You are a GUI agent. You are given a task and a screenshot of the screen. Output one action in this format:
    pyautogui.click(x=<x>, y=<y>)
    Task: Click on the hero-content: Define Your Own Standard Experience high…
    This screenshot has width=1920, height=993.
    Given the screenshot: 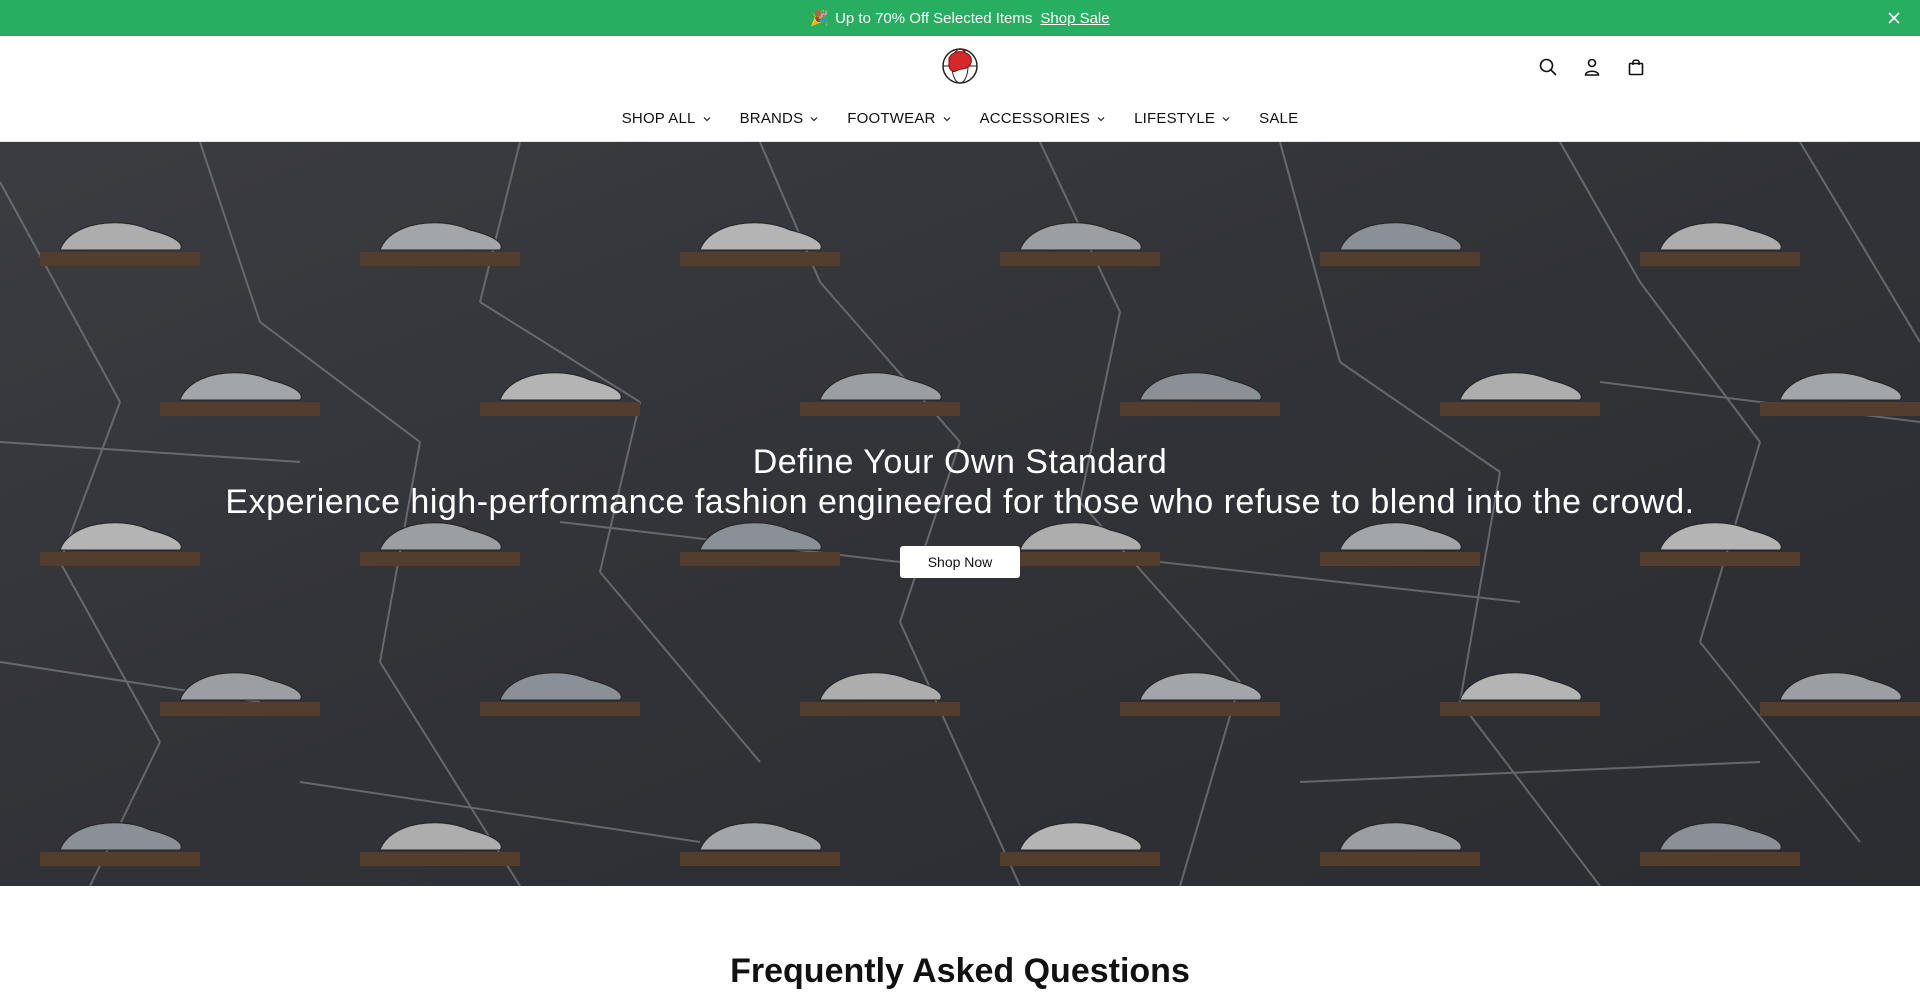 What is the action you would take?
    pyautogui.click(x=960, y=510)
    